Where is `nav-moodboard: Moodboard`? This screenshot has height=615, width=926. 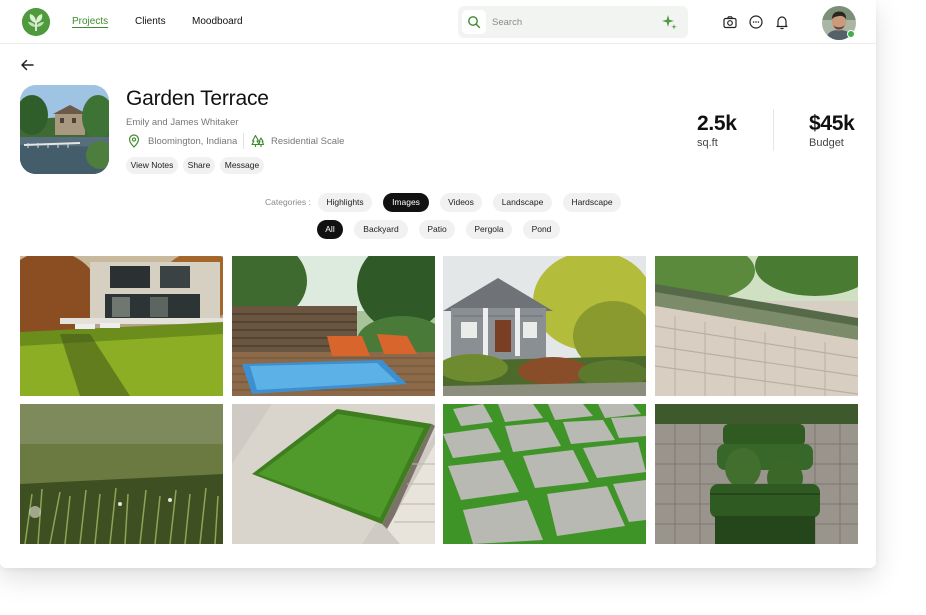
nav-moodboard: Moodboard is located at coordinates (217, 21).